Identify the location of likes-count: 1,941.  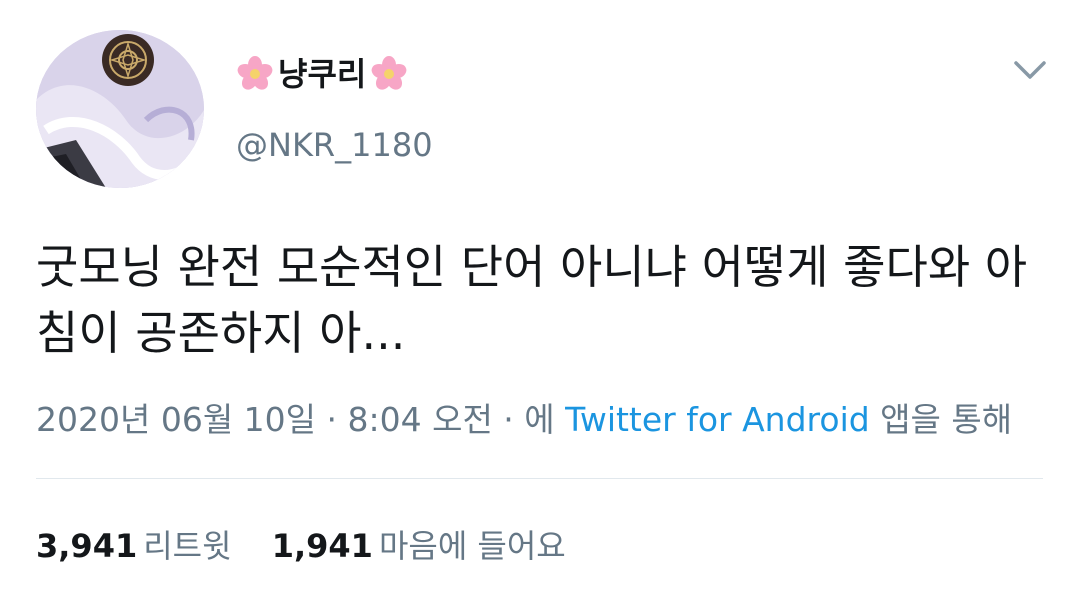
(322, 546).